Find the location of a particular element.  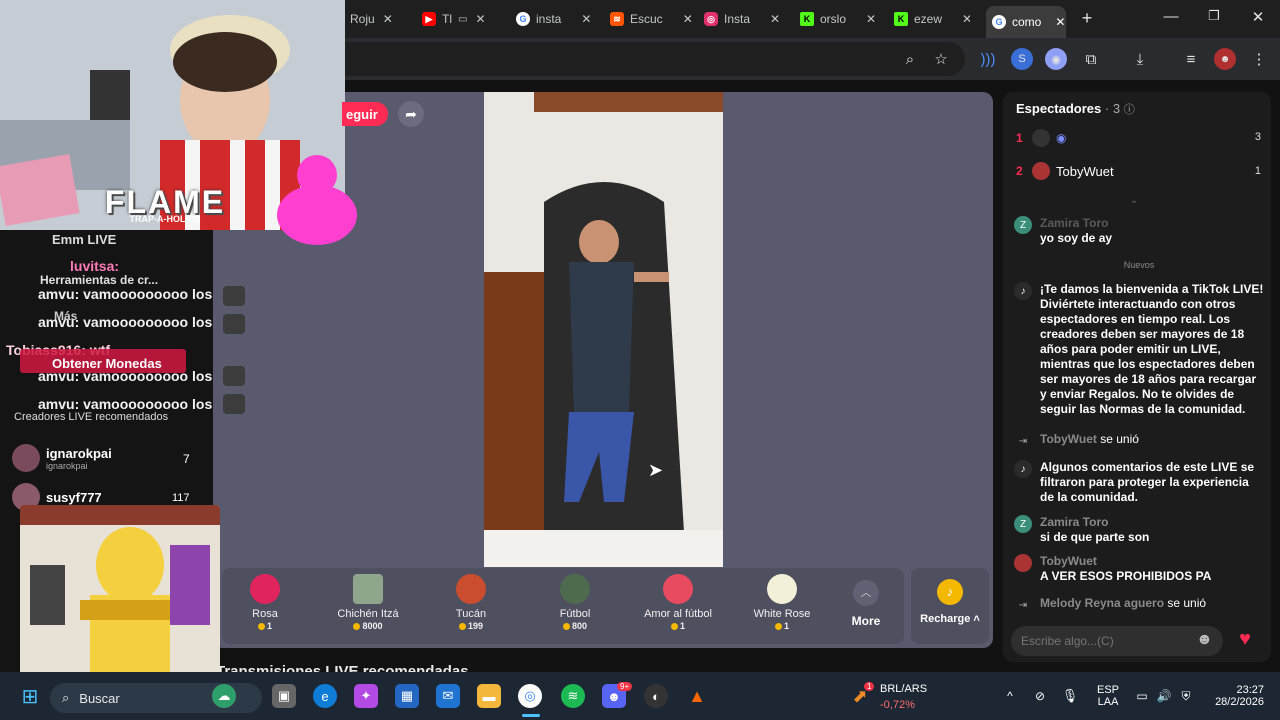

zoom-icon: ⌕ is located at coordinates (910, 59).